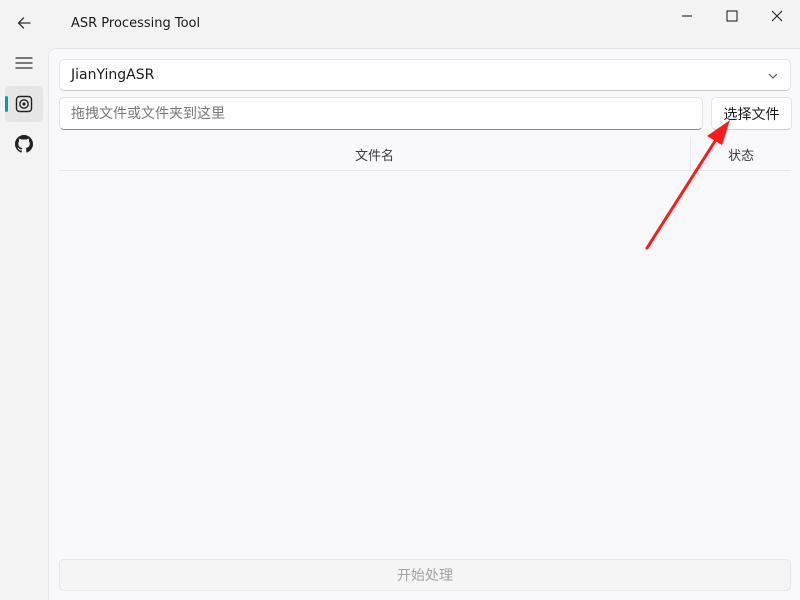 The image size is (800, 600). I want to click on asr-engine-value: JianYingASR, so click(113, 75).